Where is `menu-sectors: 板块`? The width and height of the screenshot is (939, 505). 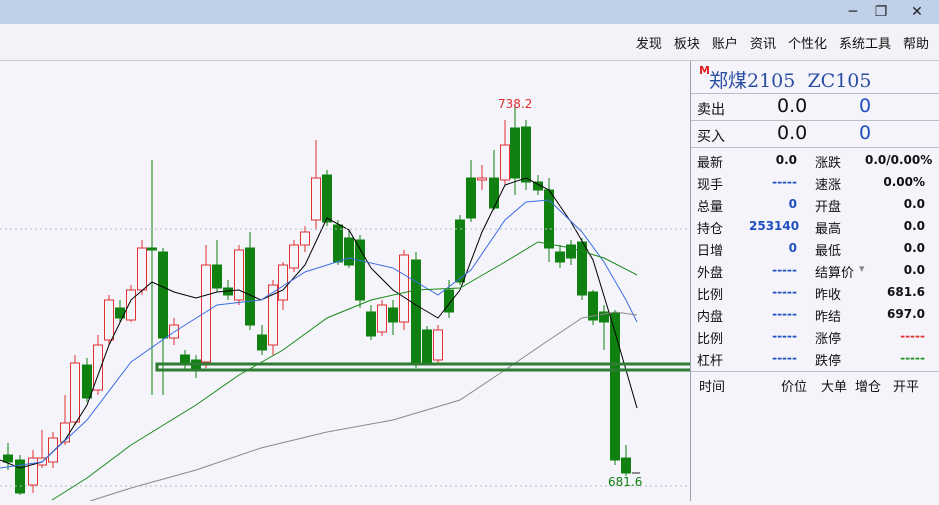
menu-sectors: 板块 is located at coordinates (687, 42).